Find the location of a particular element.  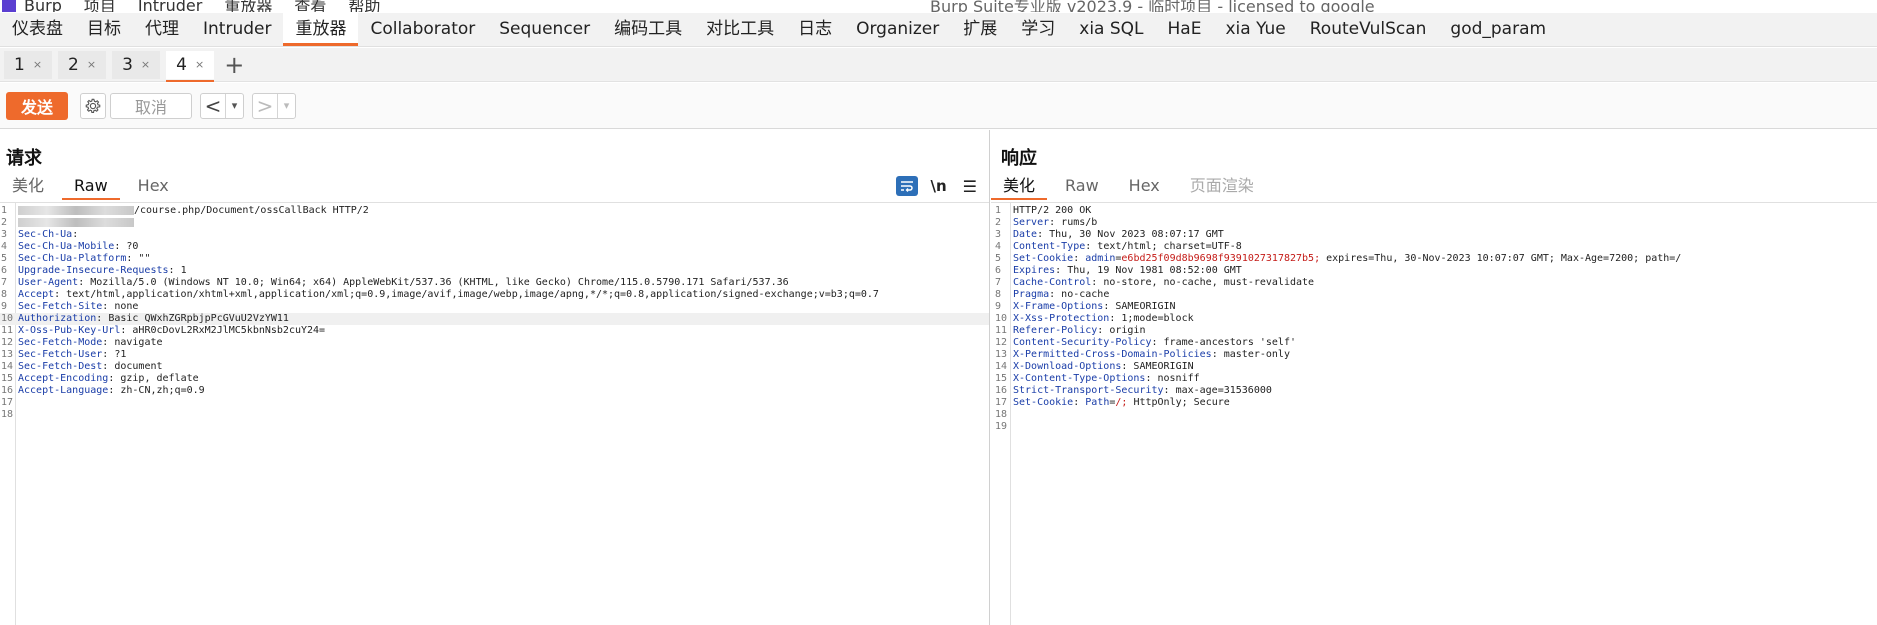

main-tab-item: 仪表盘 is located at coordinates (37, 29).